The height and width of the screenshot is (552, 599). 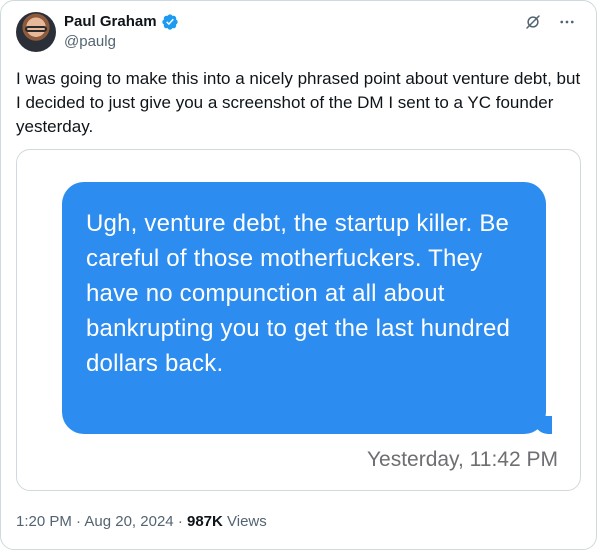 What do you see at coordinates (205, 521) in the screenshot?
I see `views-count: 987K` at bounding box center [205, 521].